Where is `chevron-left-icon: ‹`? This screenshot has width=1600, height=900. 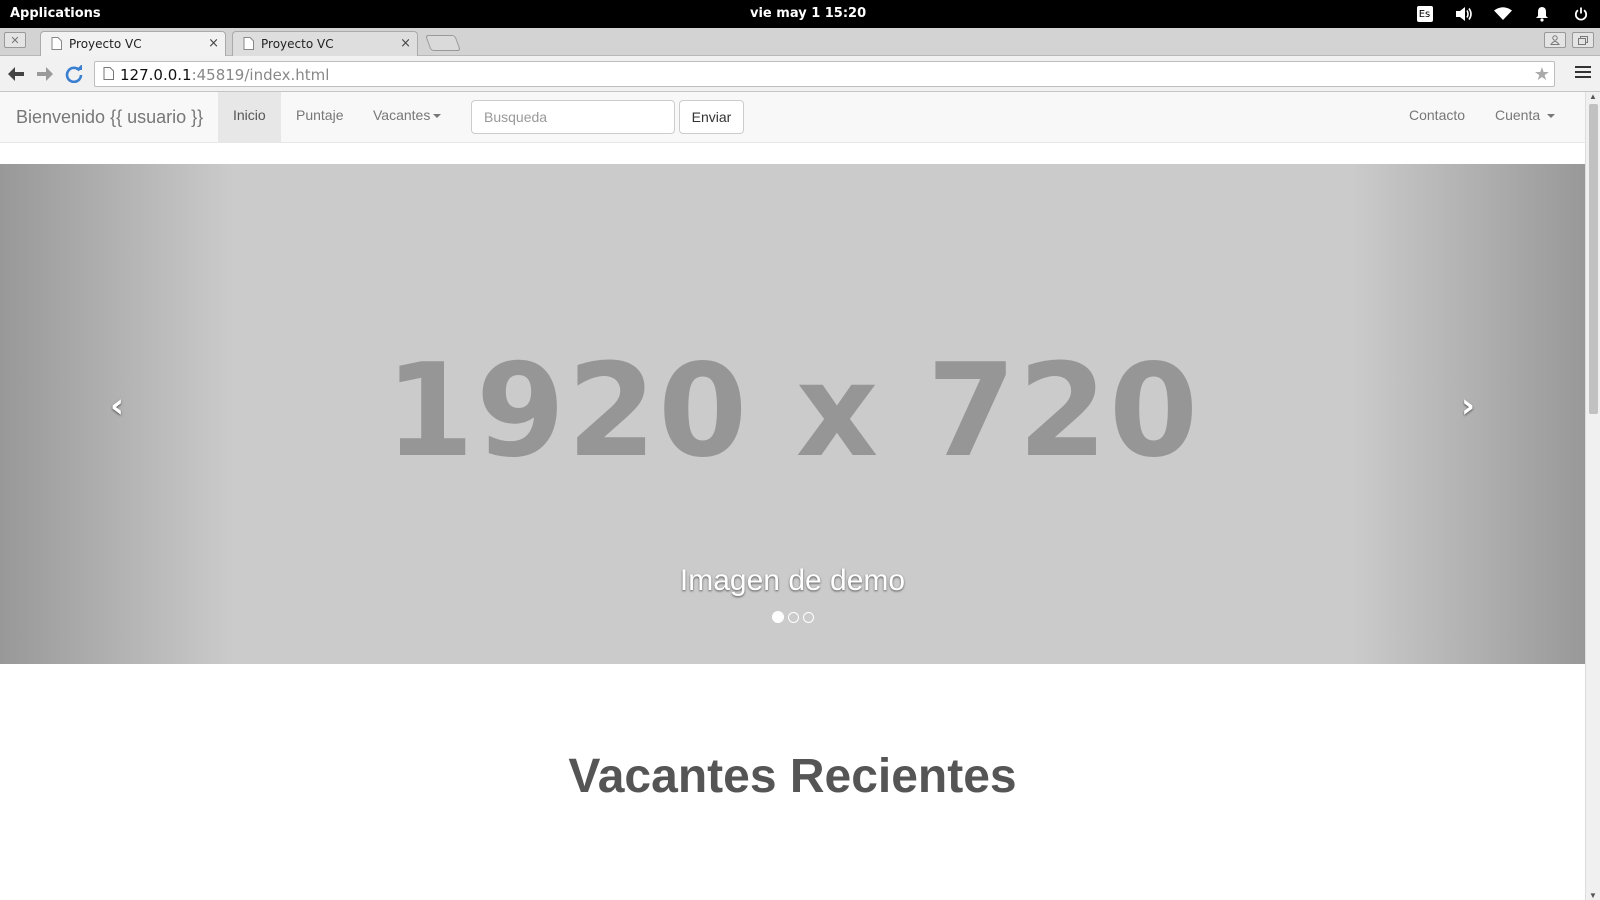
chevron-left-icon: ‹ is located at coordinates (117, 406).